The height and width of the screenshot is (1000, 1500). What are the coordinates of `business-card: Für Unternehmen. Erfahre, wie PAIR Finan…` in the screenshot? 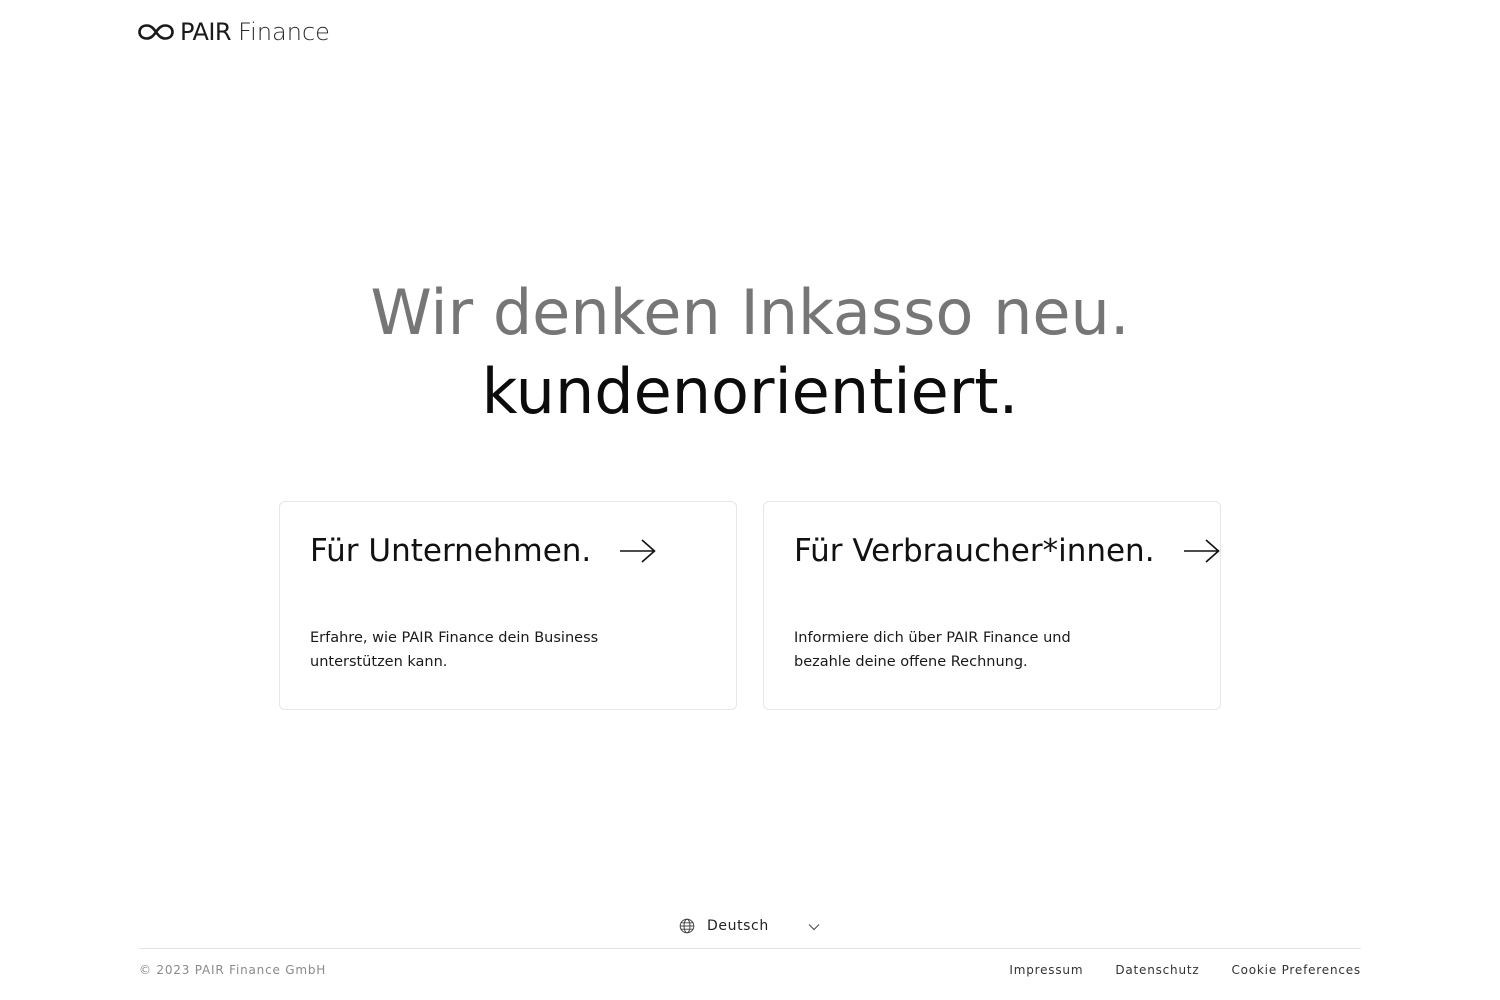 It's located at (508, 605).